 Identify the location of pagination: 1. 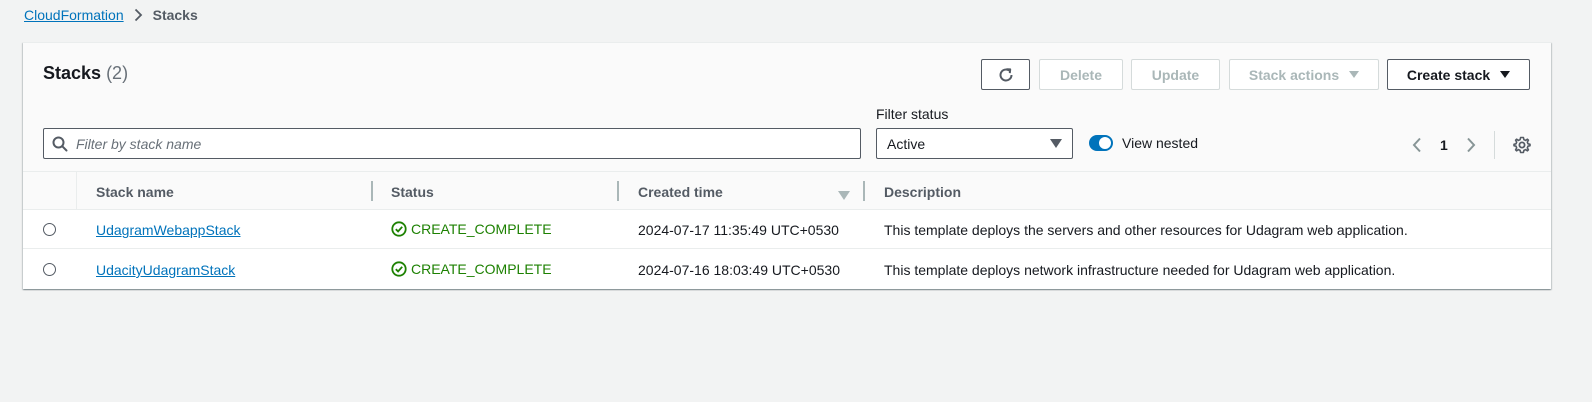
(1471, 145).